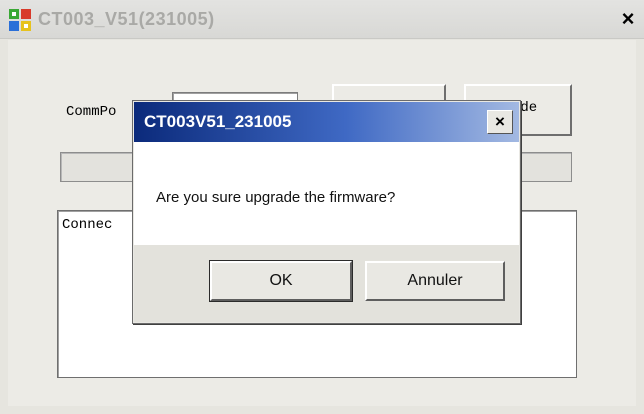 This screenshot has width=644, height=414. I want to click on close-icon: ×, so click(628, 19).